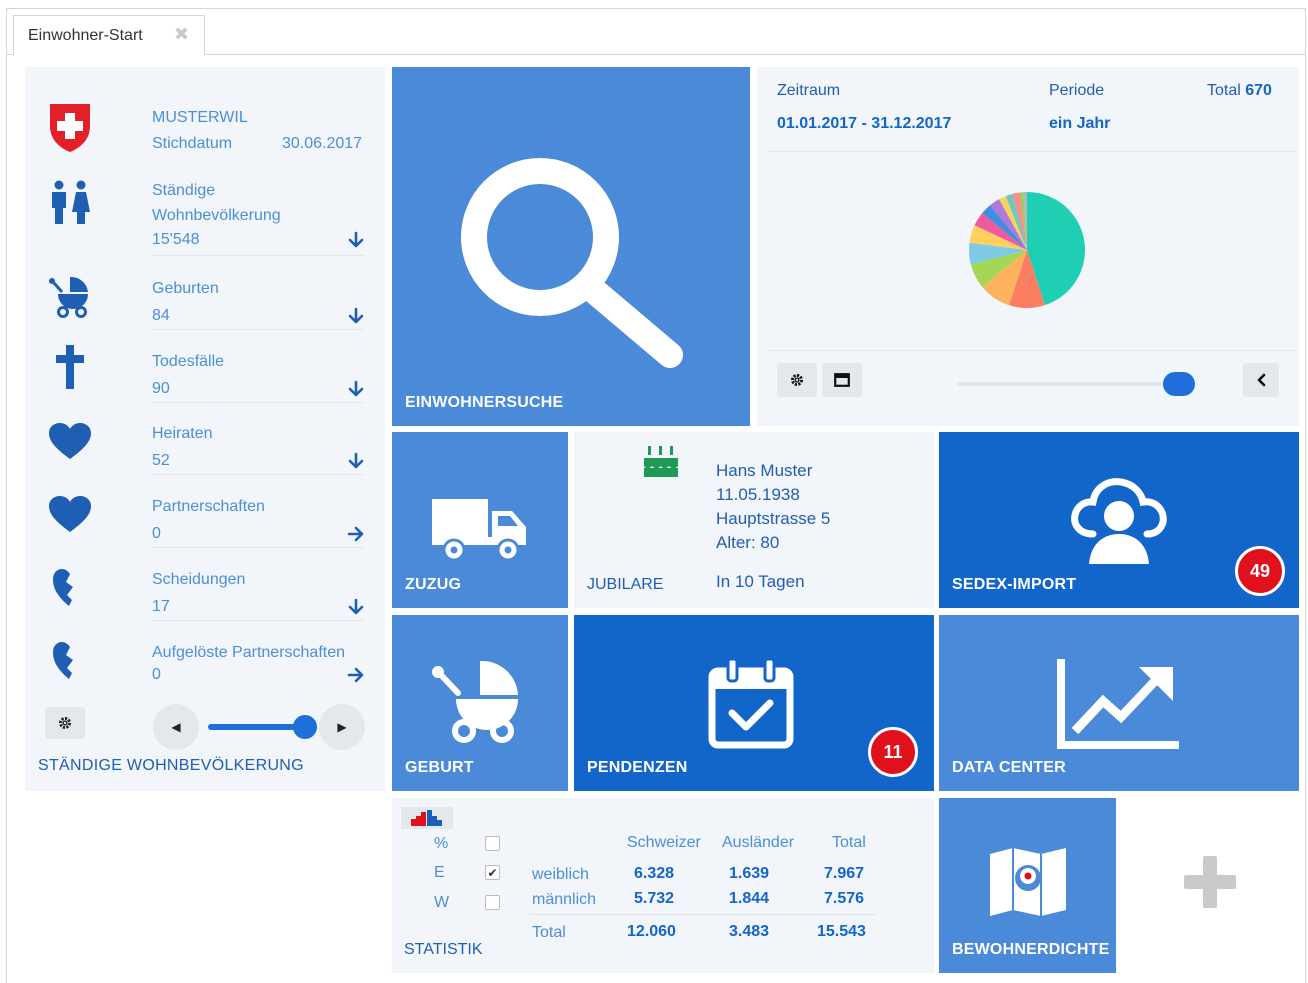 The image size is (1308, 983). What do you see at coordinates (205, 375) in the screenshot?
I see `stat-row-deaths: Todesfälle 90` at bounding box center [205, 375].